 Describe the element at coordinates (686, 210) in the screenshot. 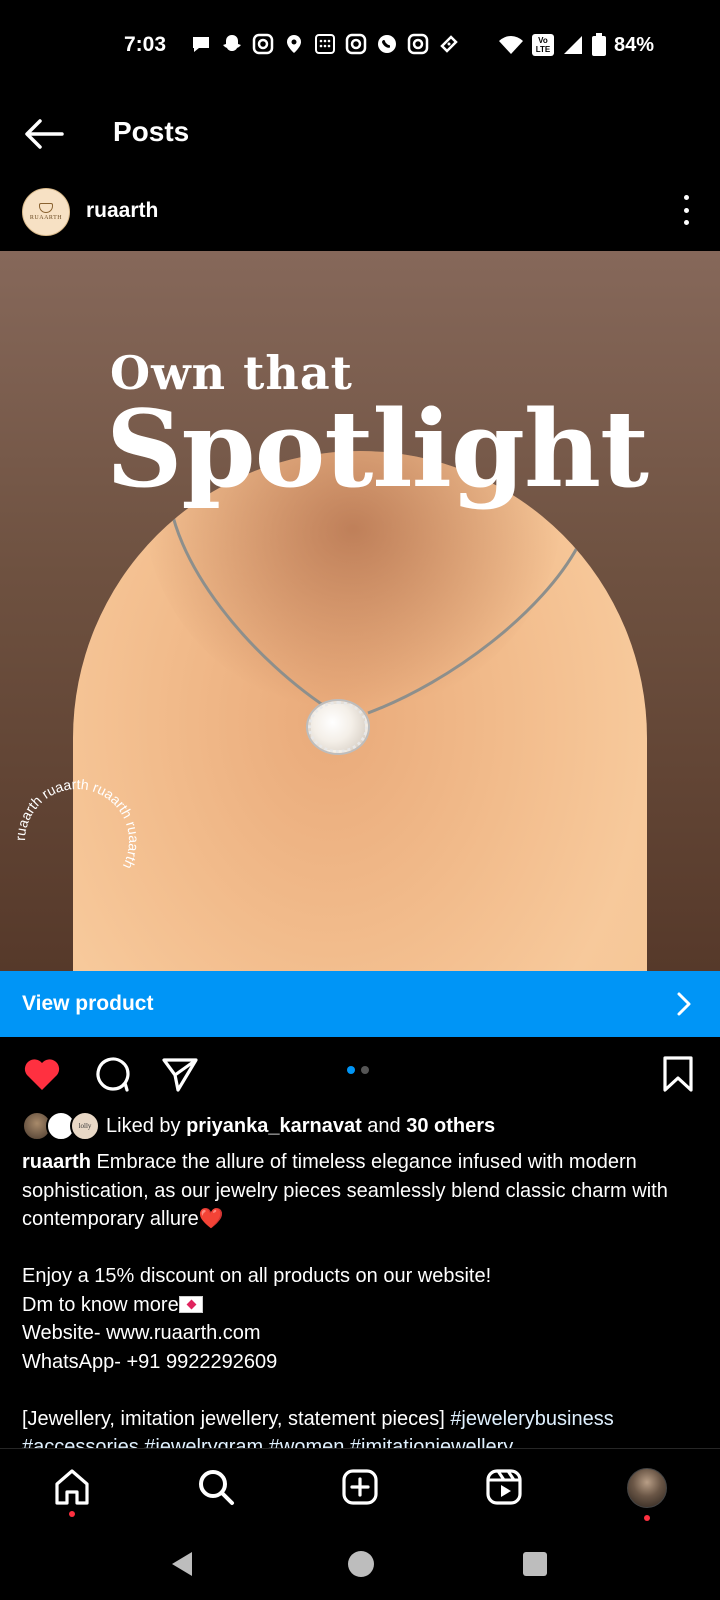

I see `more-options-icon` at that location.